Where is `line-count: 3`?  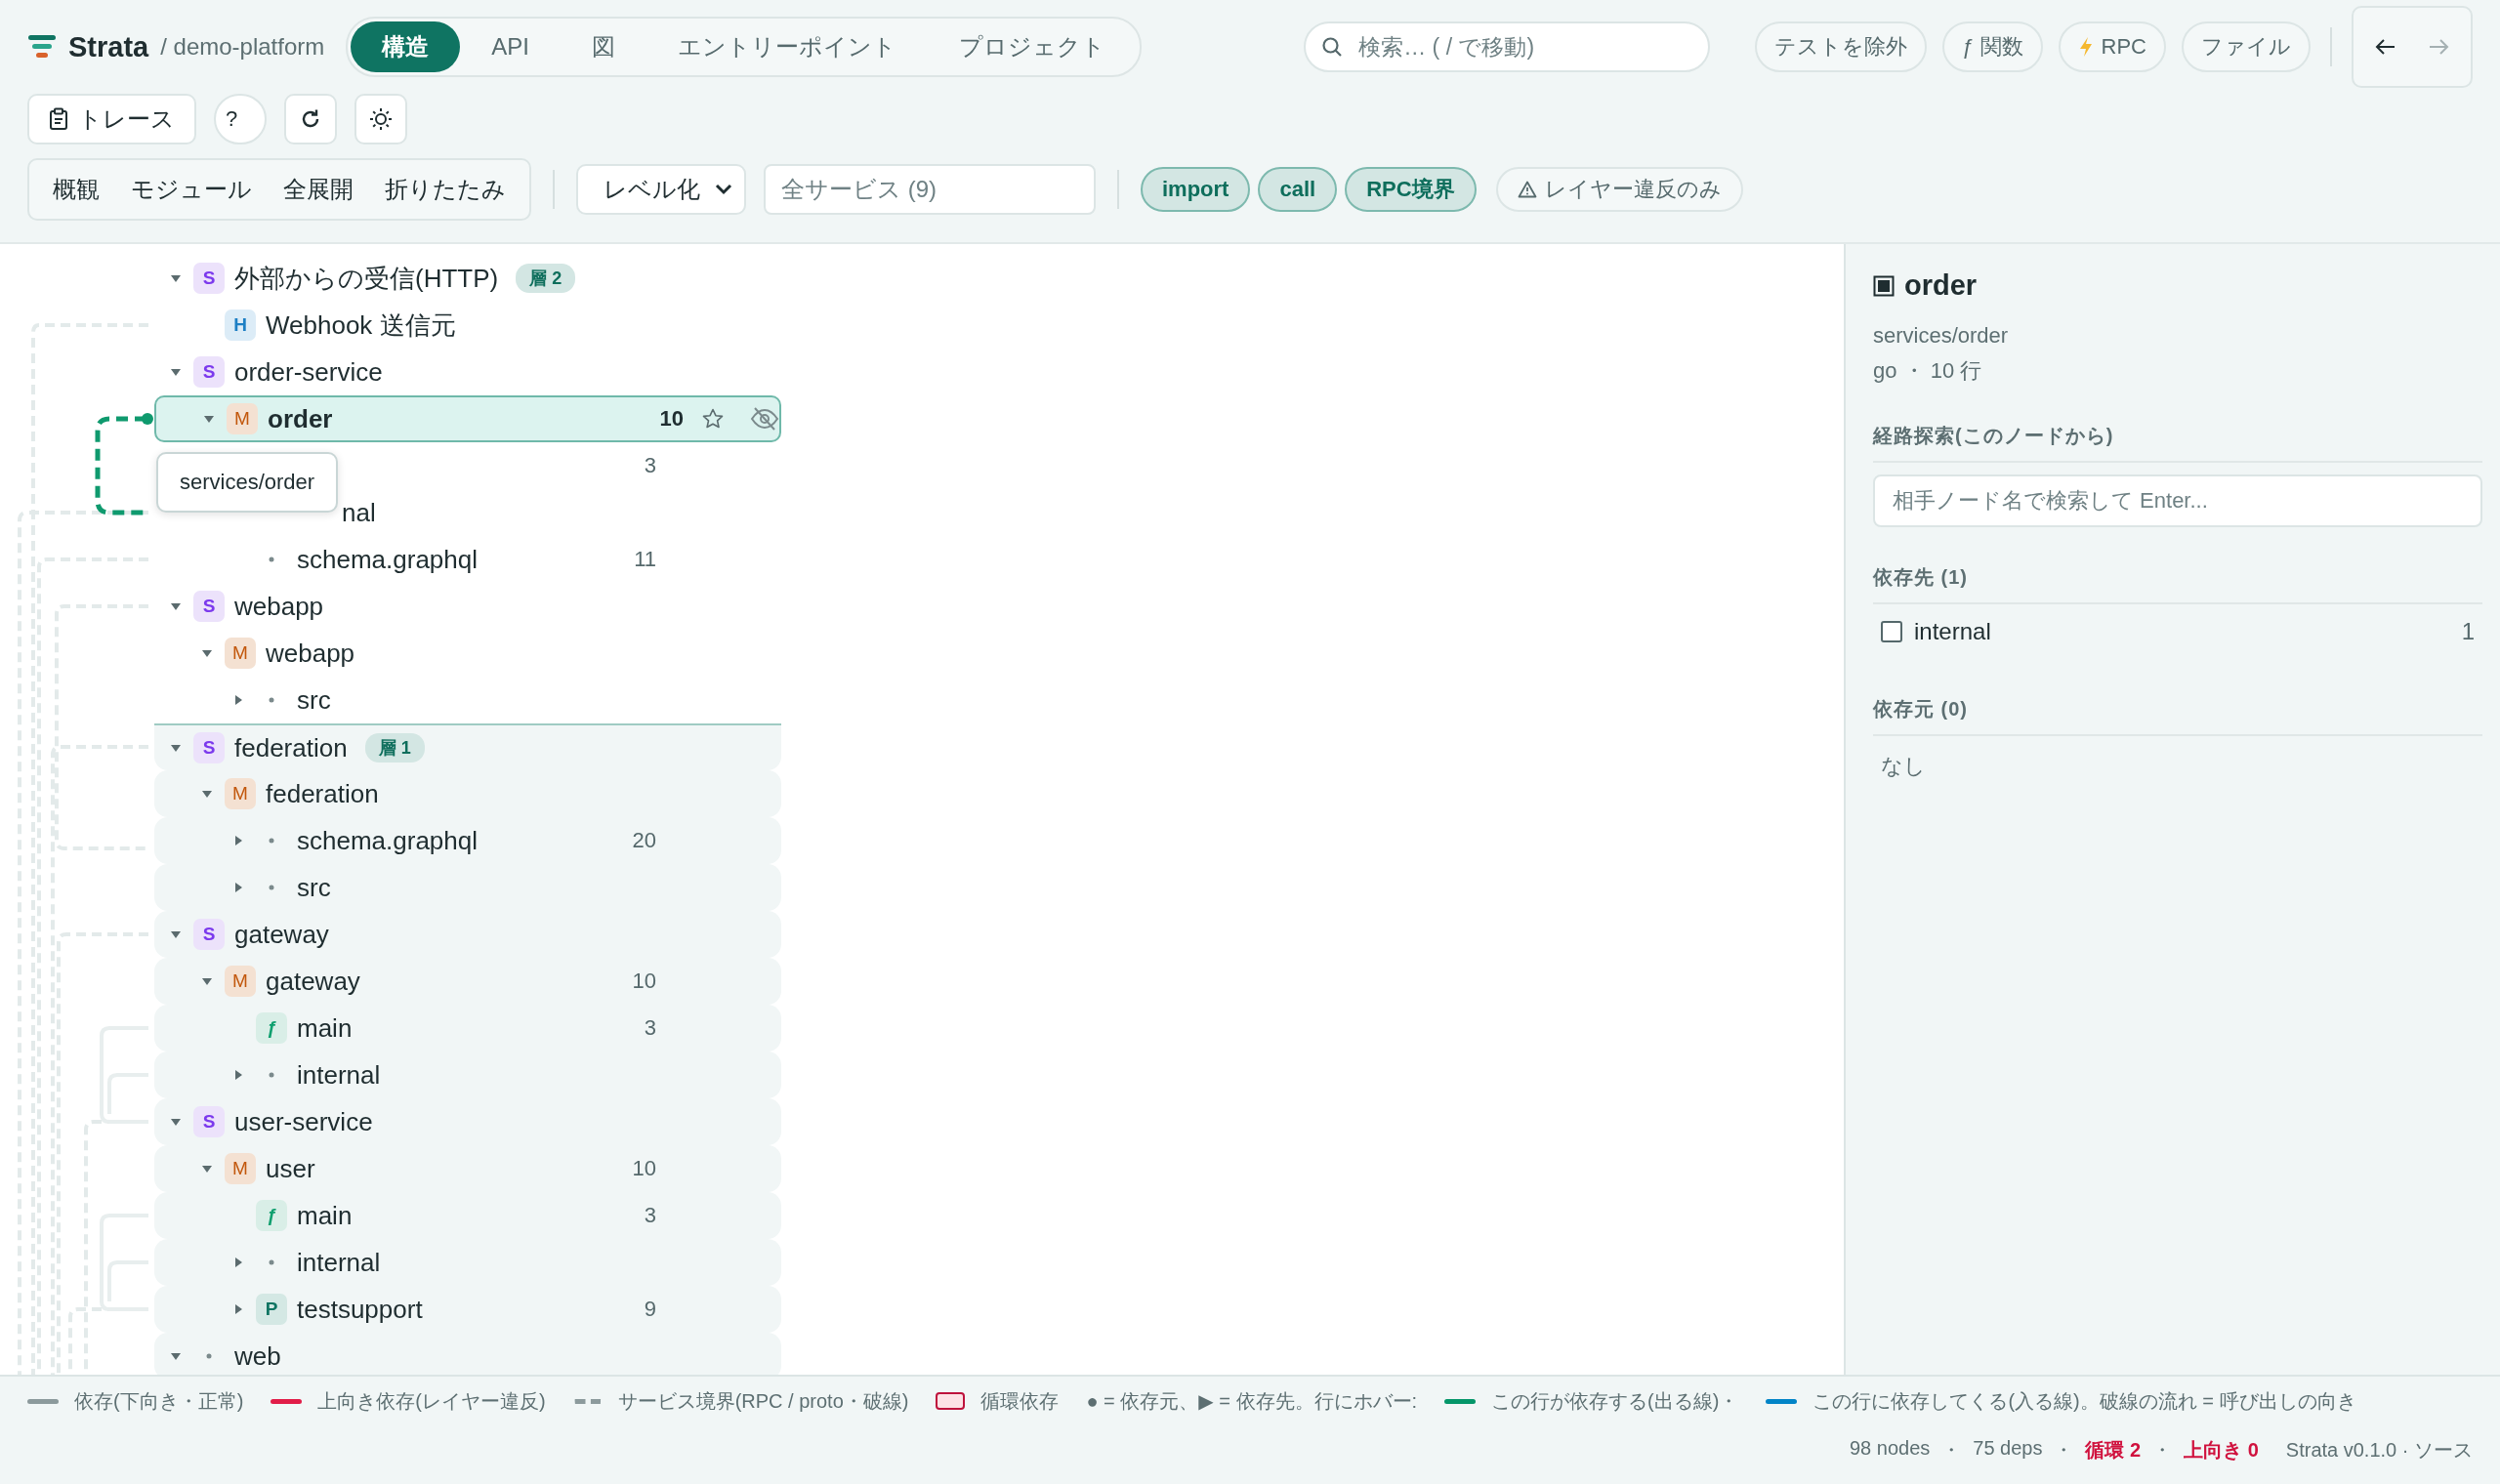
line-count: 3 is located at coordinates (649, 466).